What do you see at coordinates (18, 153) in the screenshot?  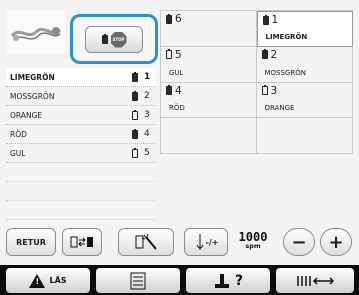 I see `color-name: GUL` at bounding box center [18, 153].